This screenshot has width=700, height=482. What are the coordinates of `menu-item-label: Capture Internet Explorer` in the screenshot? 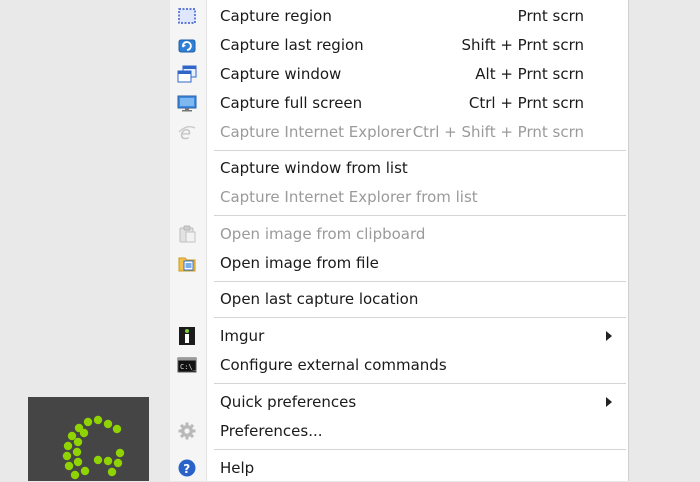 It's located at (316, 131).